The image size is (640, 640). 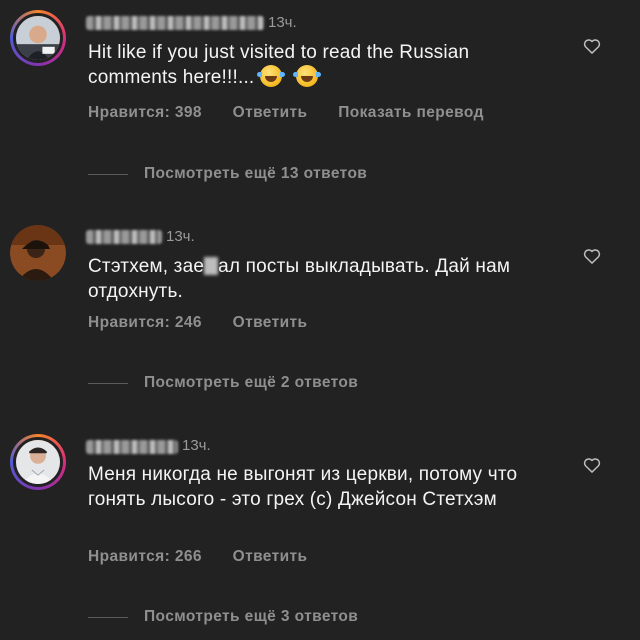 What do you see at coordinates (255, 174) in the screenshot?
I see `view-more-label: Посмотреть ещё 13 ответов` at bounding box center [255, 174].